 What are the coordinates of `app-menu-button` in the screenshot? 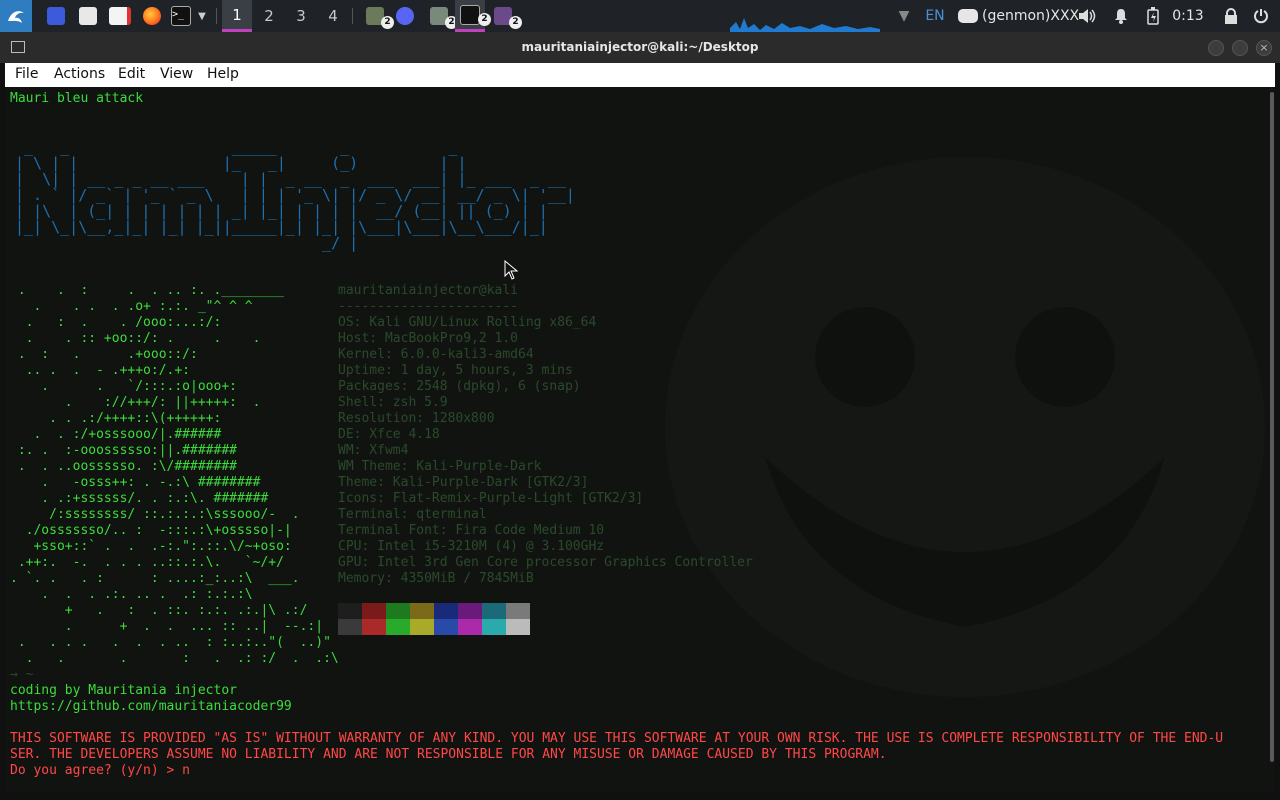 It's located at (56, 16).